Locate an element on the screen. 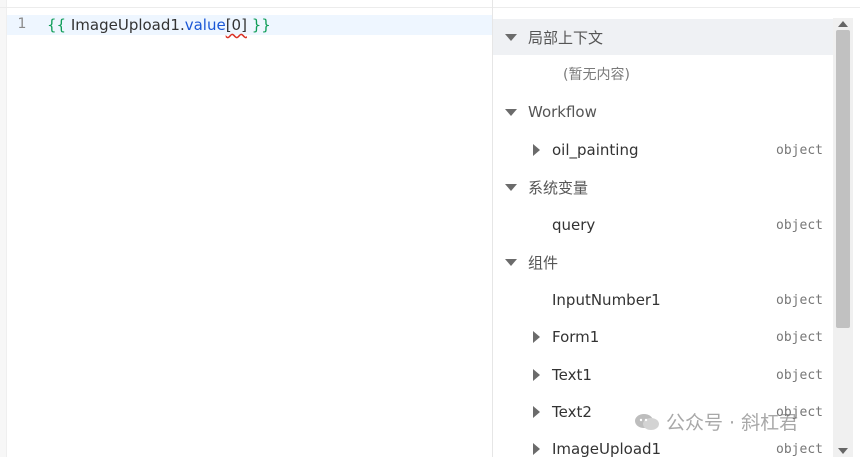  watermark-text: 公众号 · 斜杠君 is located at coordinates (732, 423).